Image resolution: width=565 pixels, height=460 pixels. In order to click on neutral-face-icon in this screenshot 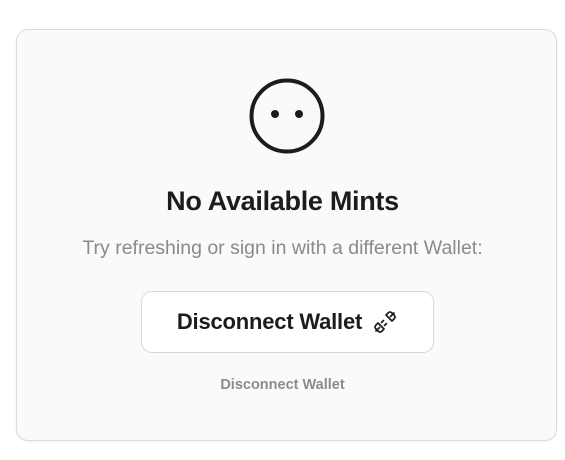, I will do `click(287, 116)`.